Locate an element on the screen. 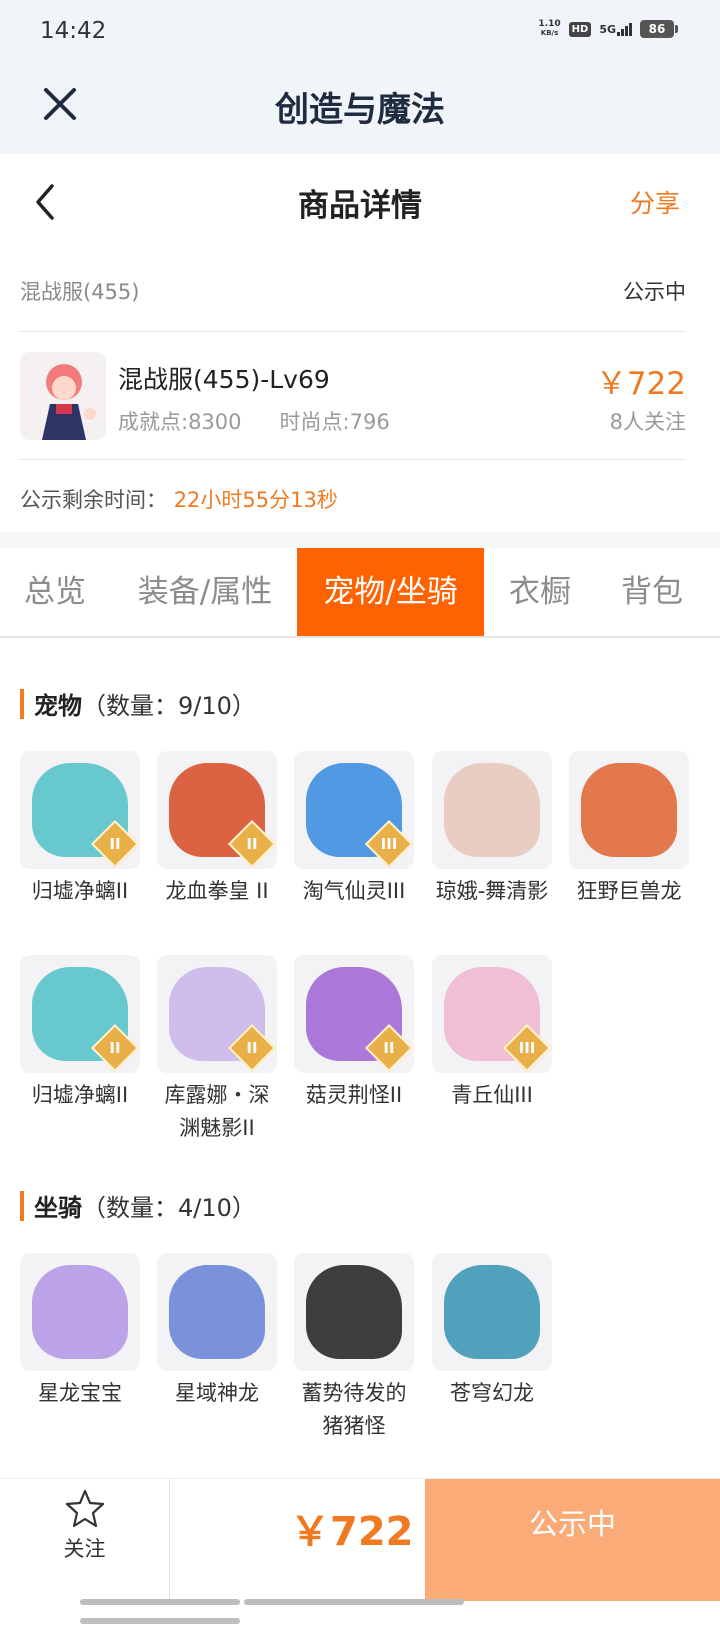  status-bar: 14:42 1.10 KB/s HD 5G 86 is located at coordinates (360, 33).